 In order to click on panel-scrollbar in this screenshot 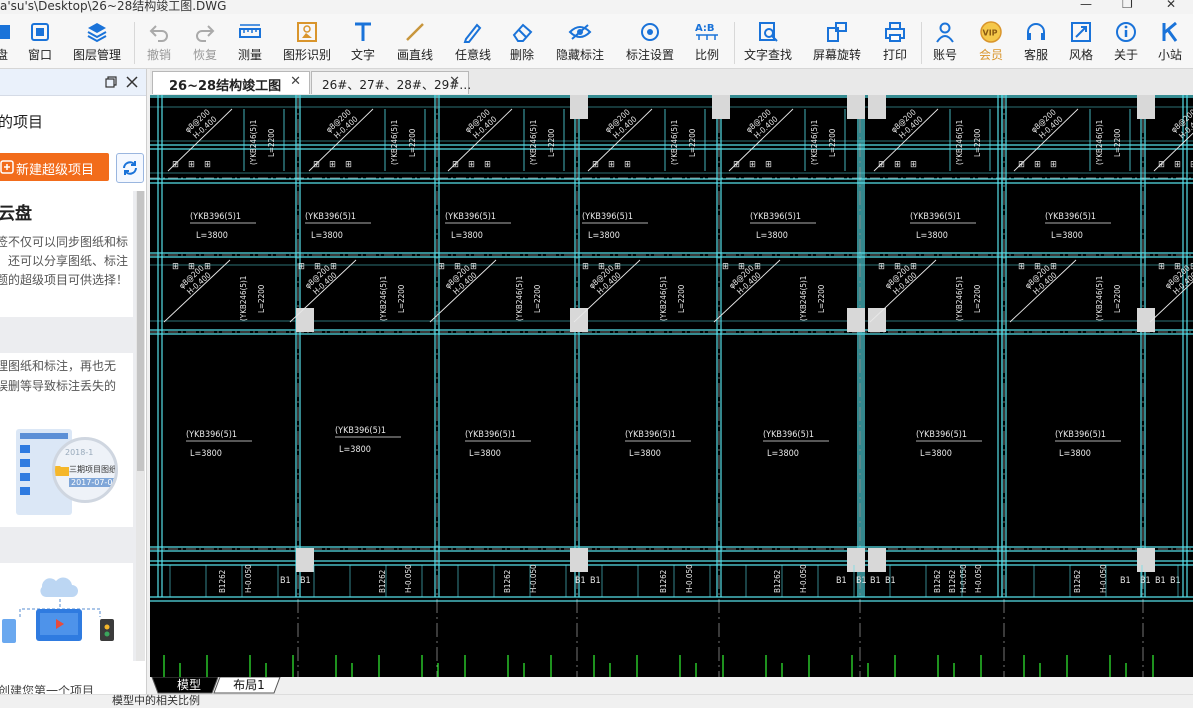, I will do `click(140, 426)`.